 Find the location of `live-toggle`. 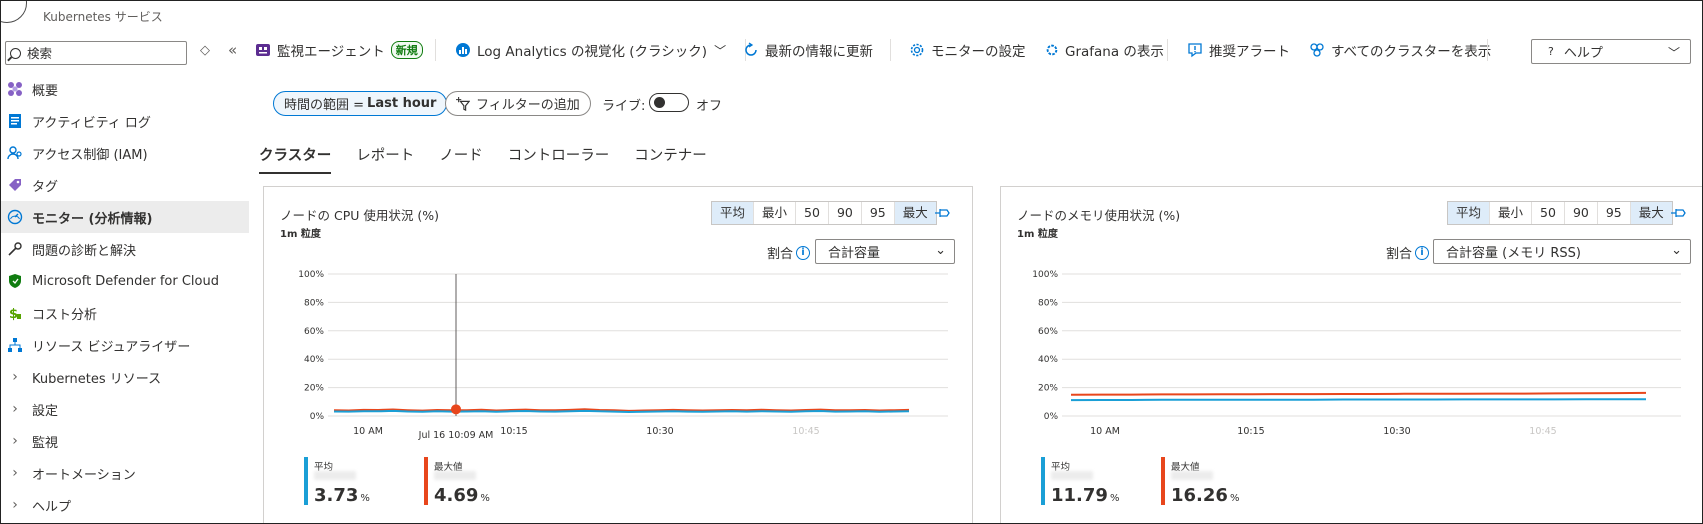

live-toggle is located at coordinates (669, 102).